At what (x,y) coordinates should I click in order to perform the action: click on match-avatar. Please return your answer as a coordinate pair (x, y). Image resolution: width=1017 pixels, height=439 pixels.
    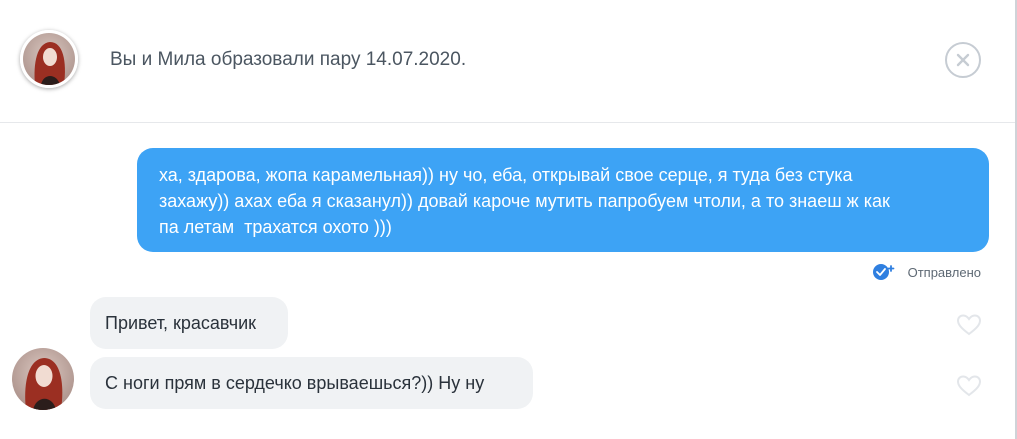
    Looking at the image, I should click on (49, 59).